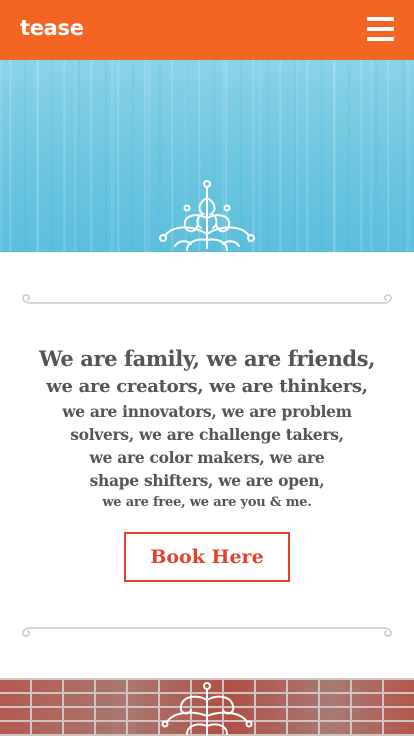 The image size is (414, 736). Describe the element at coordinates (207, 386) in the screenshot. I see `intro-line: we are creators, we are thinkers,` at that location.